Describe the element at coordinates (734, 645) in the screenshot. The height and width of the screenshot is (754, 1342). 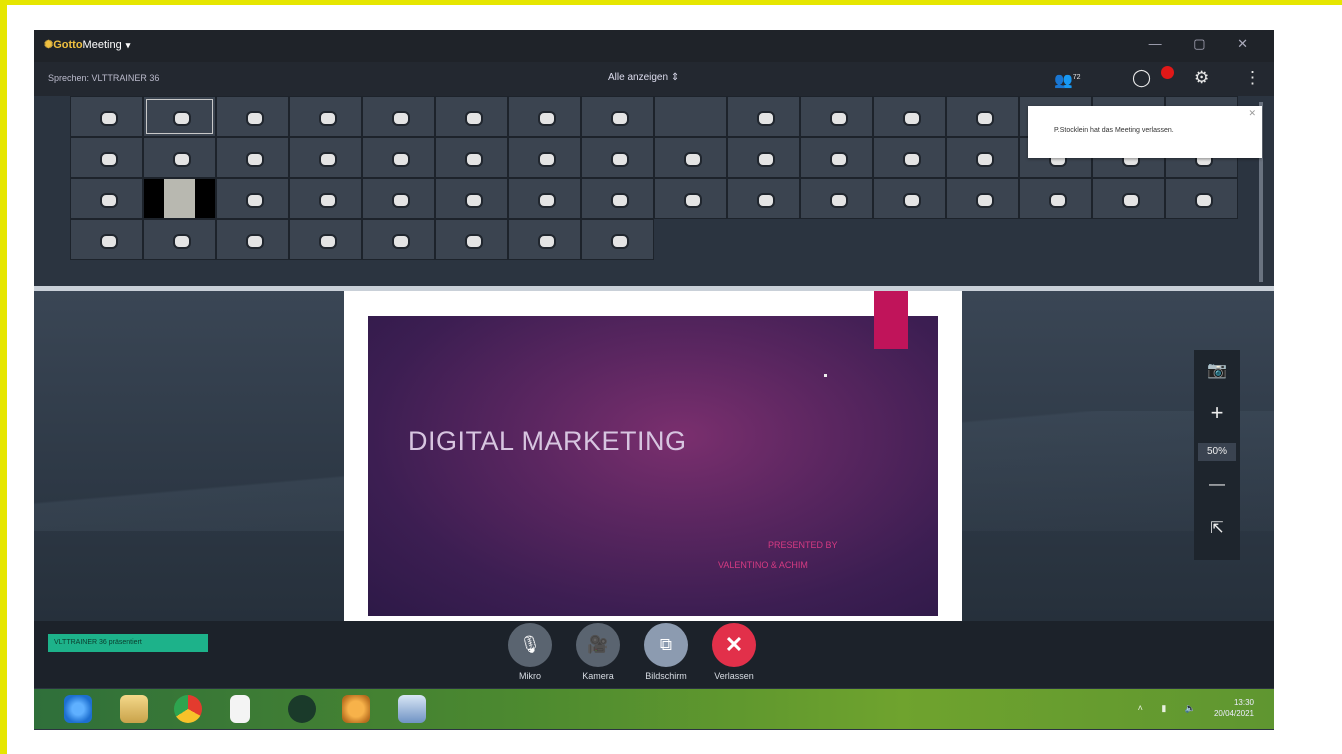
I see `leave-button: ✕` at that location.